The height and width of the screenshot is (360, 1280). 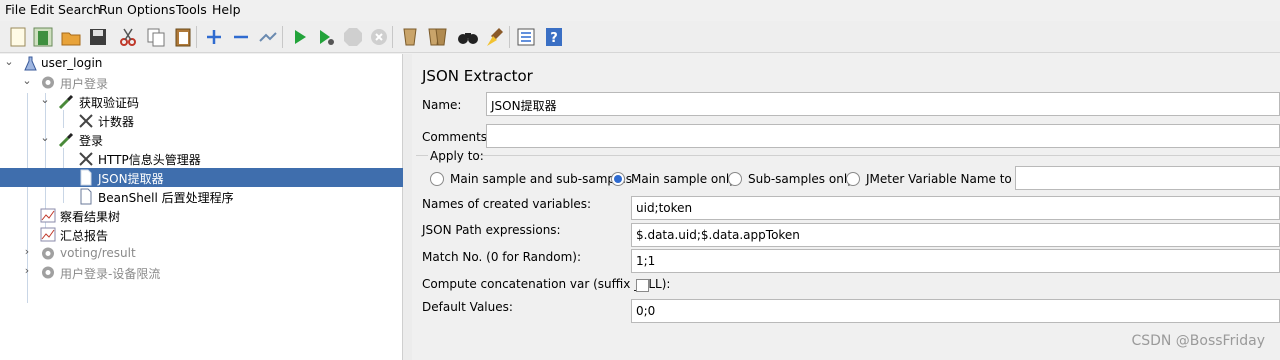 I want to click on tree-node-label: user_login, so click(x=72, y=63).